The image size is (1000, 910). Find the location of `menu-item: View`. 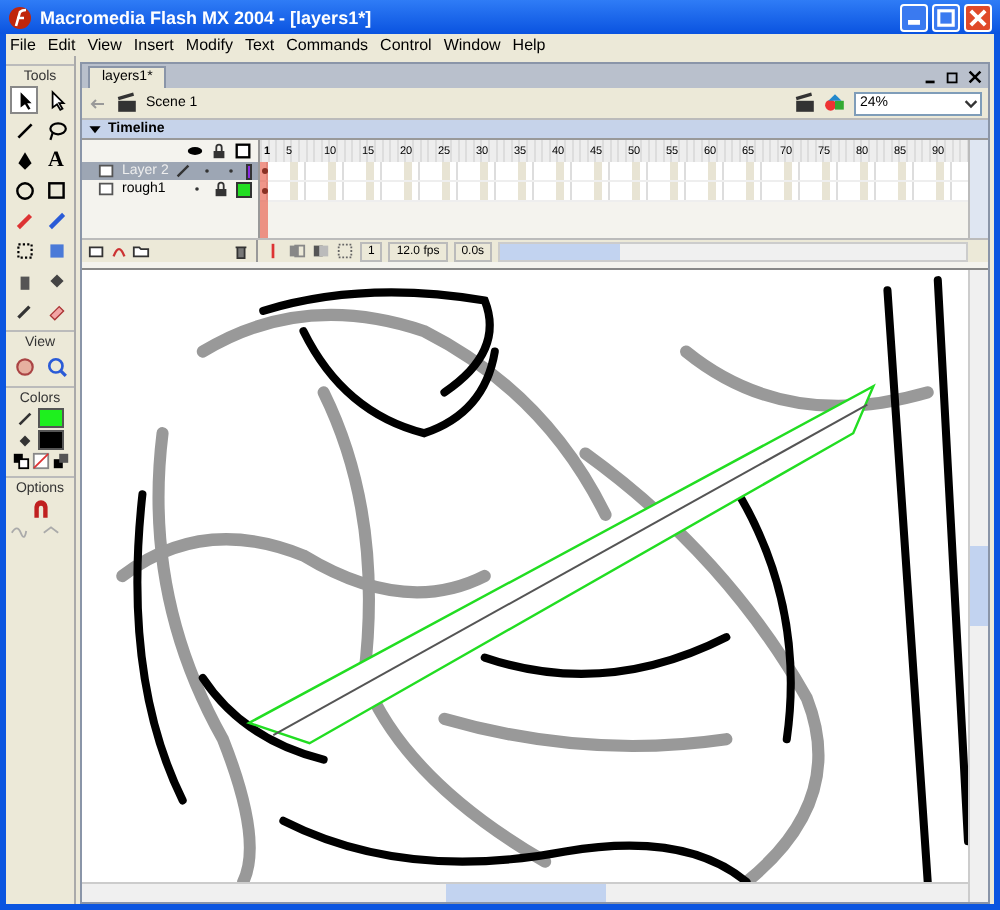

menu-item: View is located at coordinates (104, 45).